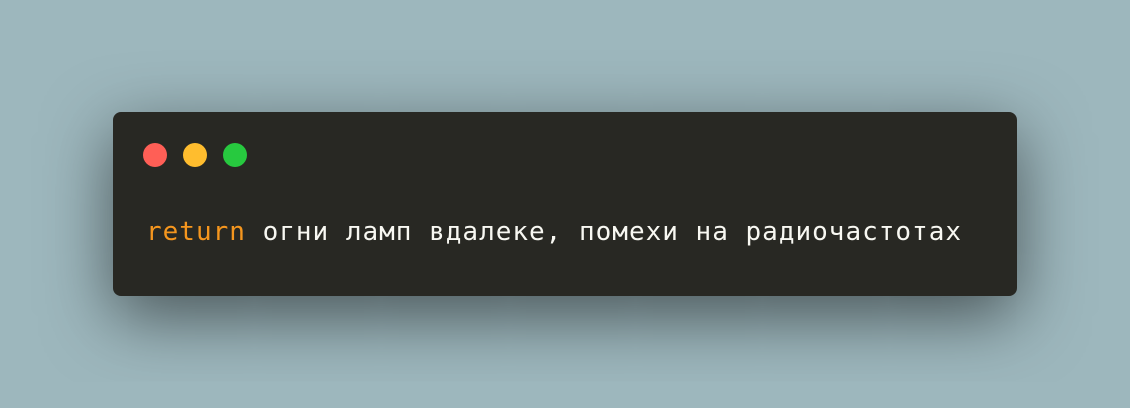 The height and width of the screenshot is (408, 1130). Describe the element at coordinates (155, 155) in the screenshot. I see `close-button` at that location.